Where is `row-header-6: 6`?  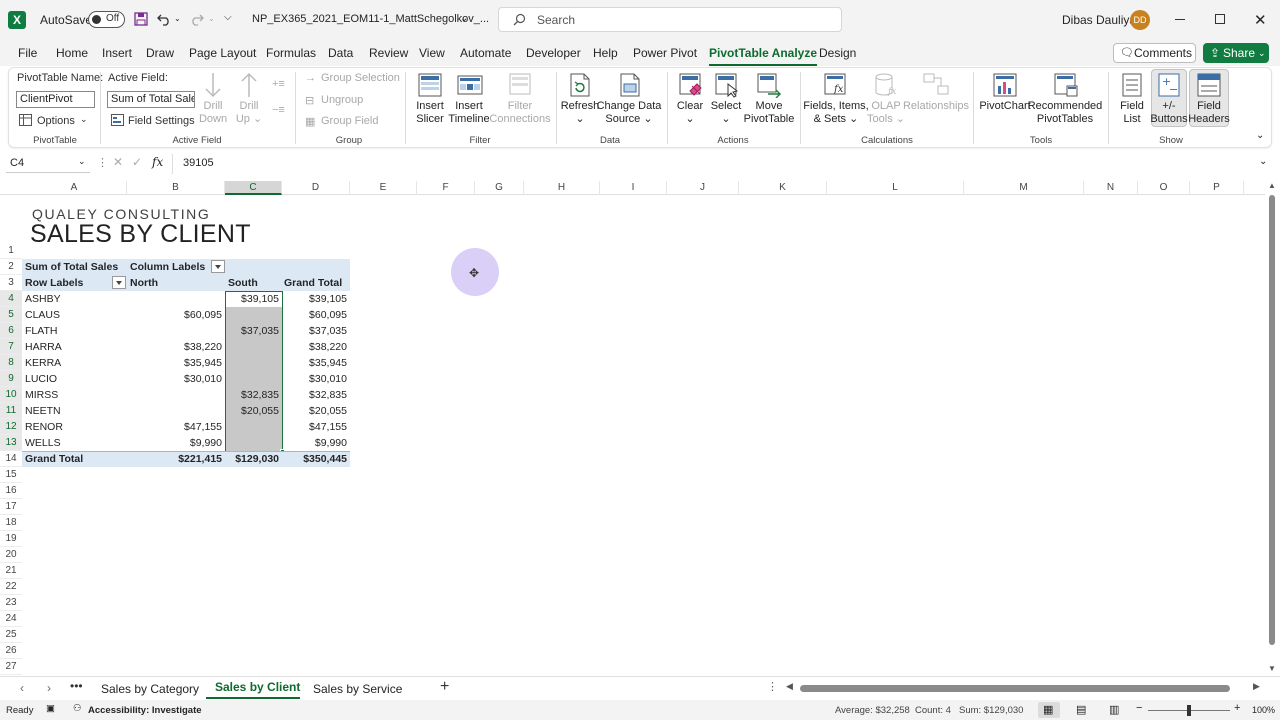
row-header-6: 6 is located at coordinates (11, 331).